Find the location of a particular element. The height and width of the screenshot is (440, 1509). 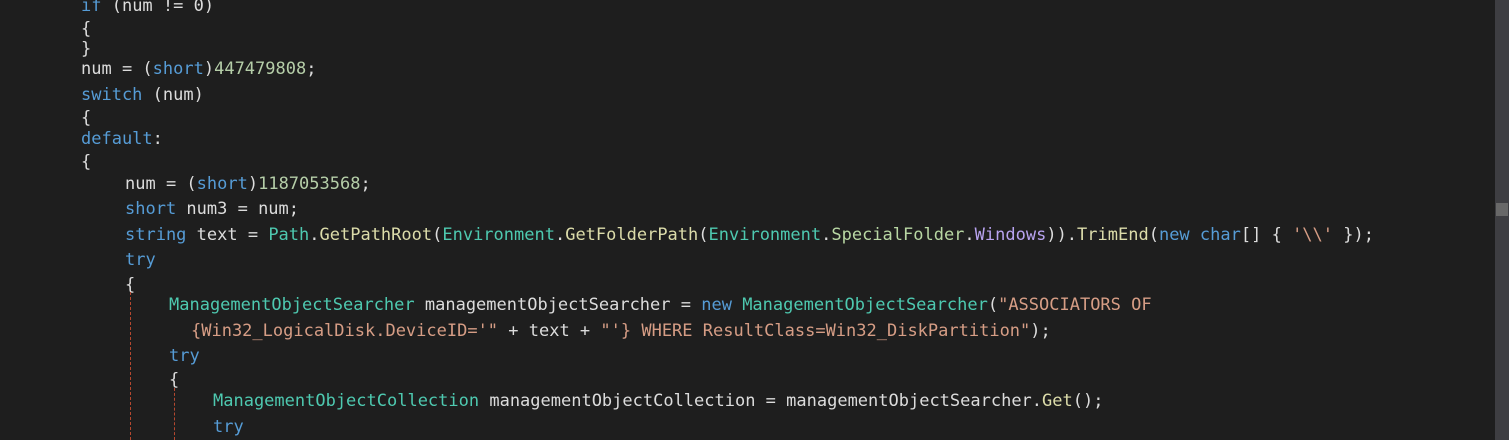

code-line: num = (short)1187053568; is located at coordinates (248, 184).